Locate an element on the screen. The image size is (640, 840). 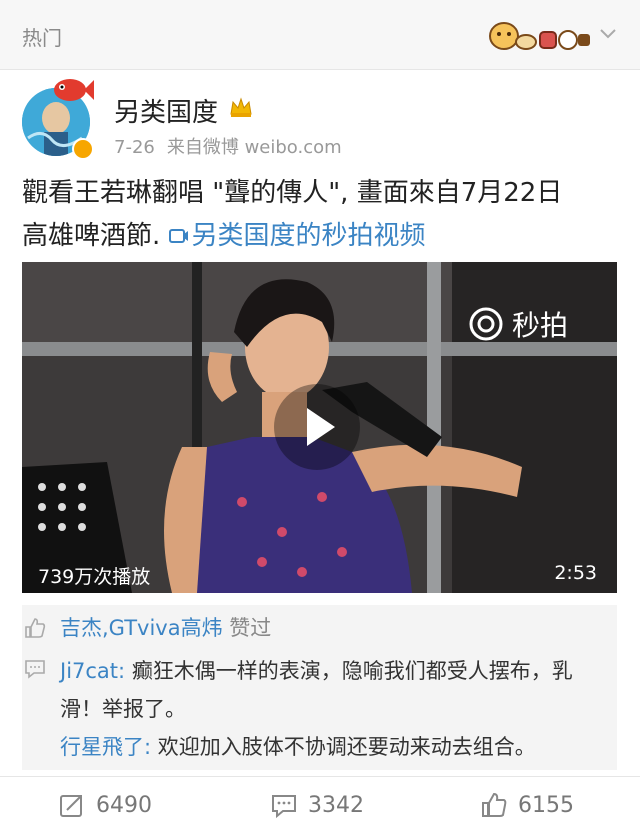
comment-text: 癫狂木偶一样的表演，隐喻我们都受人摆布，乳滑！举报了。 is located at coordinates (316, 690).